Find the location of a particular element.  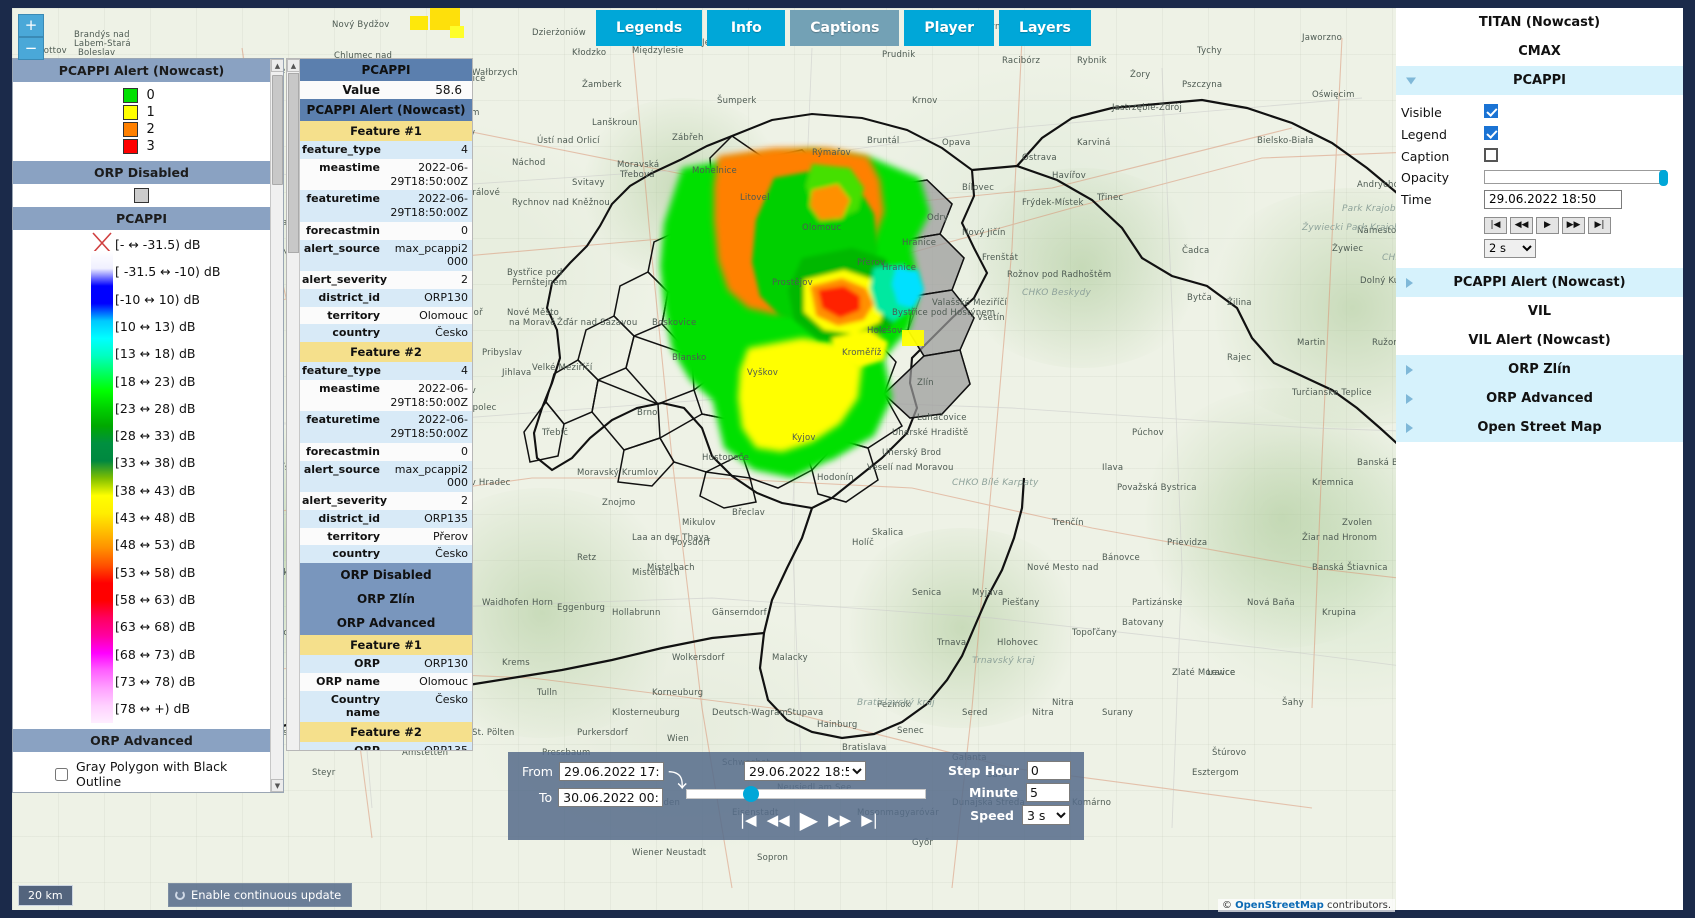

player-speed-select: 1 s2 s3 s5 s is located at coordinates (1046, 815).